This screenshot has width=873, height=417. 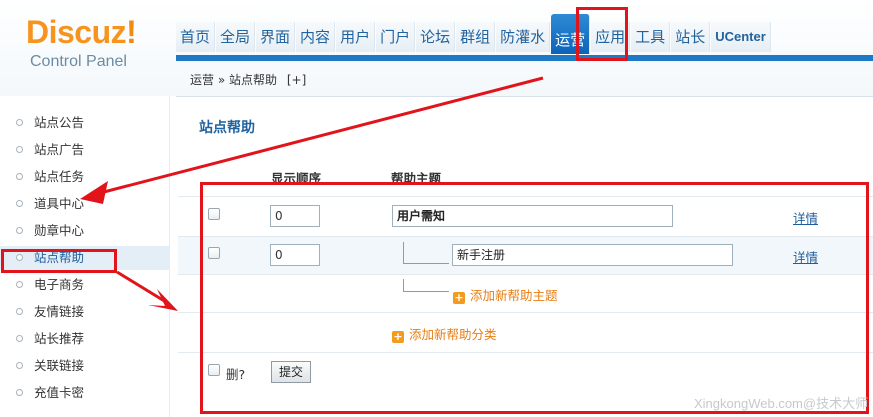 What do you see at coordinates (253, 80) in the screenshot?
I see `breadcrumb-page: 站点帮助` at bounding box center [253, 80].